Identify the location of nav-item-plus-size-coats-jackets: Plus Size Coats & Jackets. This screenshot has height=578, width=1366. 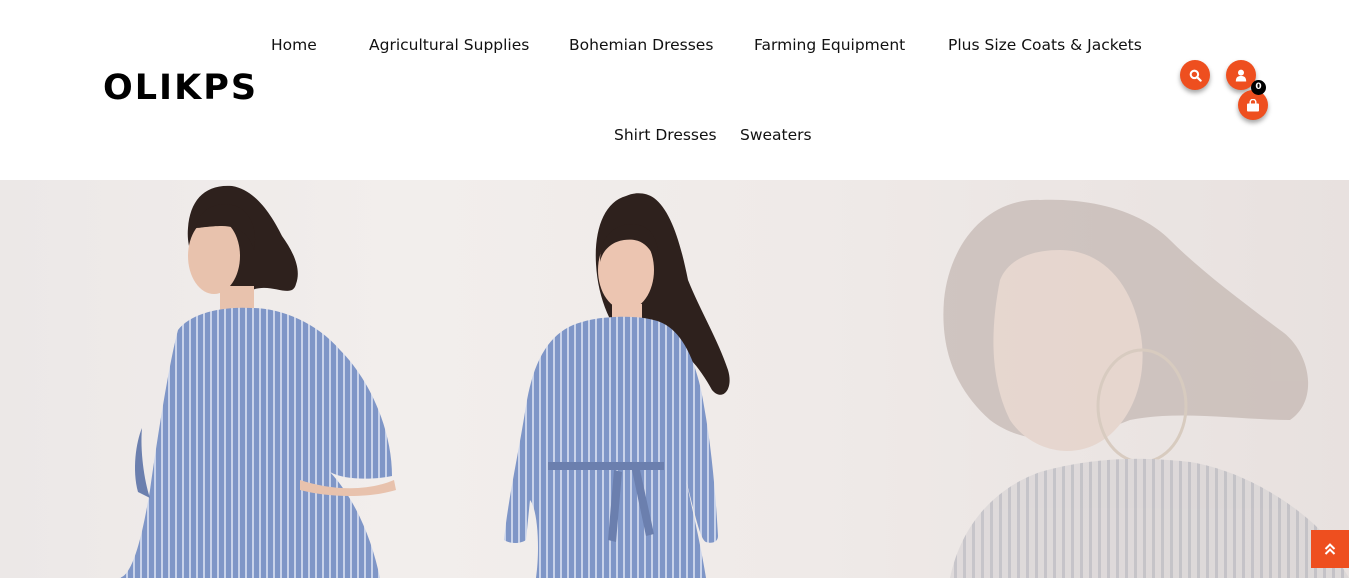
(1045, 45).